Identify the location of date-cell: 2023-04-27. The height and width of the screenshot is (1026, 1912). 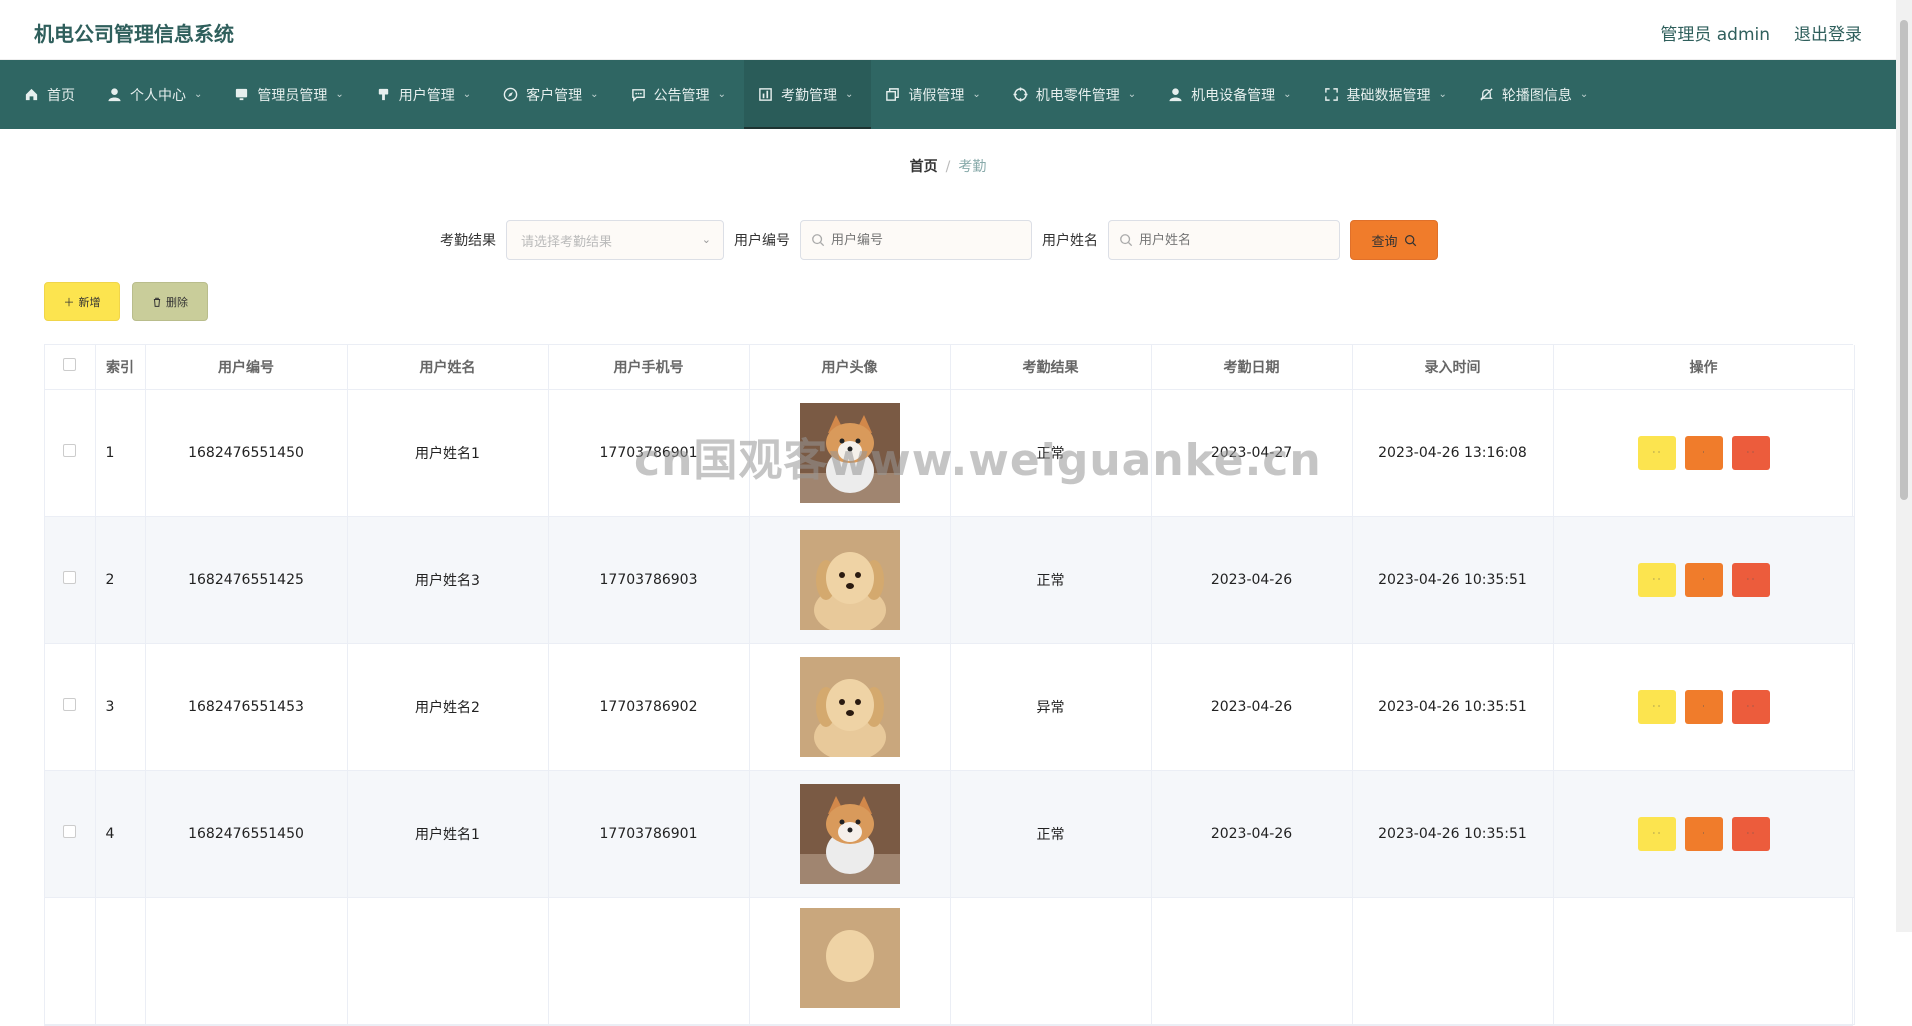
(1252, 453).